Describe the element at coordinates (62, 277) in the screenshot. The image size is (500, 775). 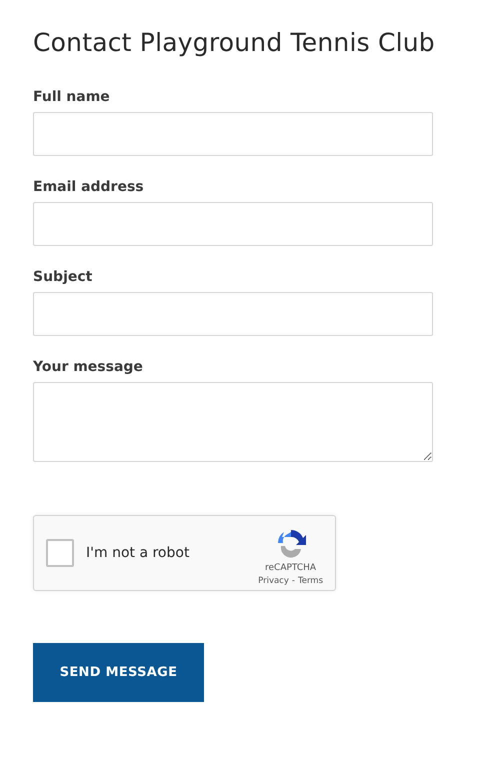
I see `field-label: Subject` at that location.